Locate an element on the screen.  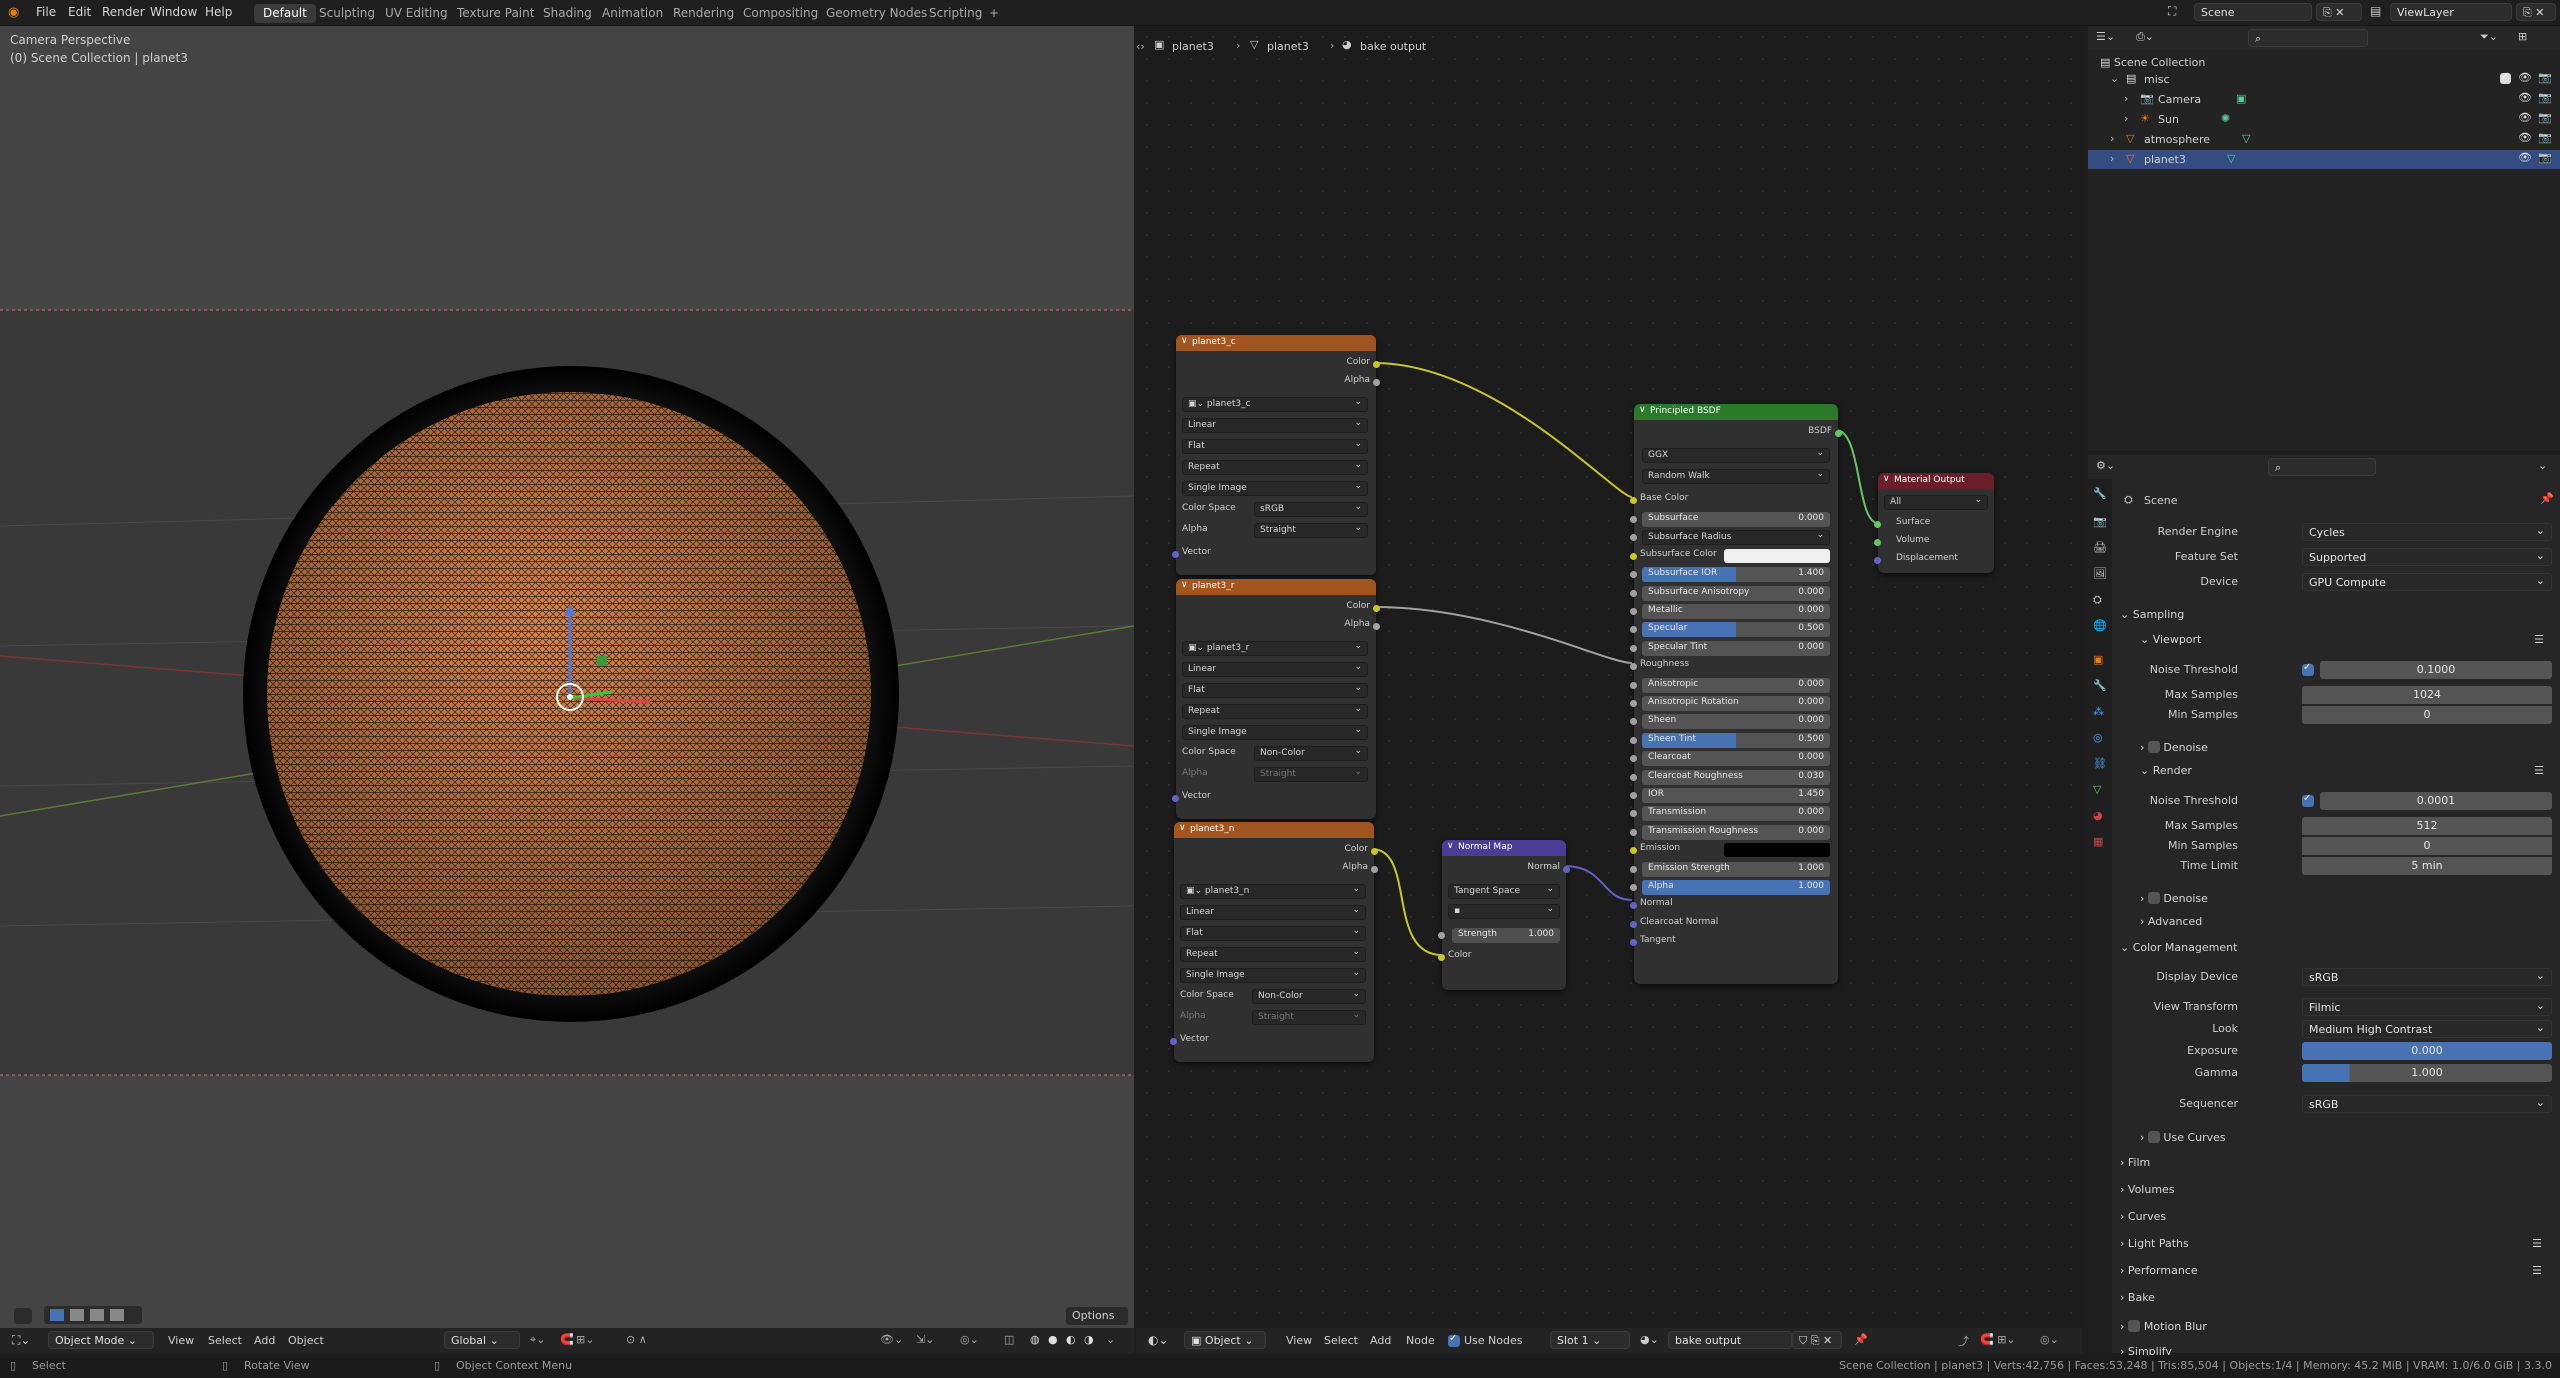
outliner-row: › ☀ Sun ✺ 👁 📷 is located at coordinates (2324, 119).